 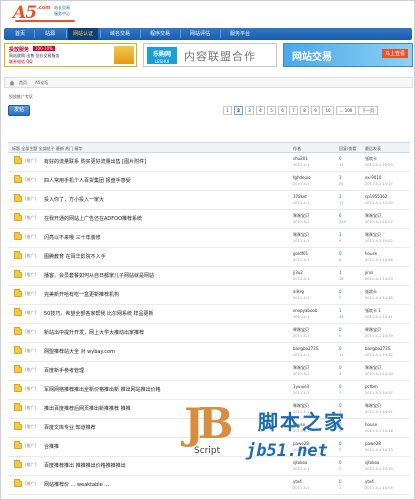 I want to click on ad-banner-right: 网站交易 马上查看, so click(x=348, y=55).